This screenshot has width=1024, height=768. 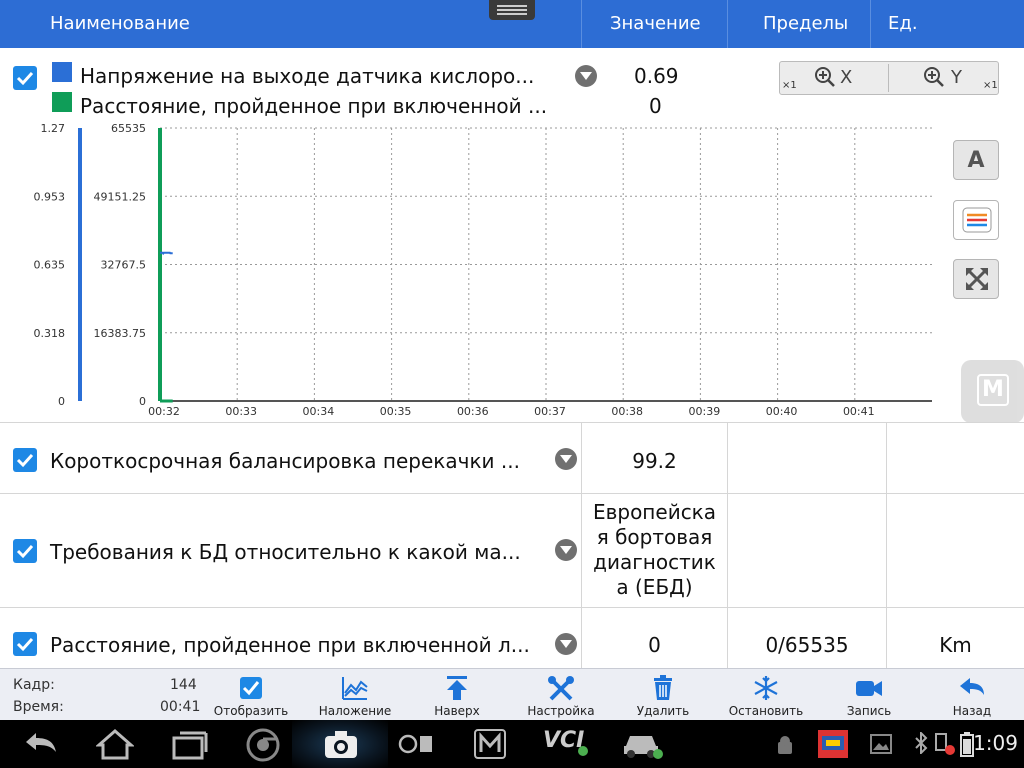 What do you see at coordinates (355, 688) in the screenshot?
I see `chart-overlay-icon` at bounding box center [355, 688].